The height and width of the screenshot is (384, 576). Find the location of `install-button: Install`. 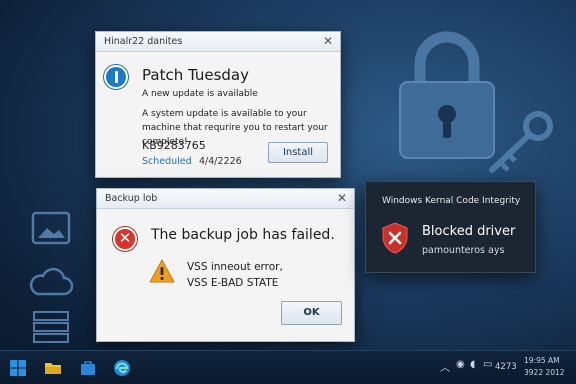

install-button: Install is located at coordinates (298, 152).